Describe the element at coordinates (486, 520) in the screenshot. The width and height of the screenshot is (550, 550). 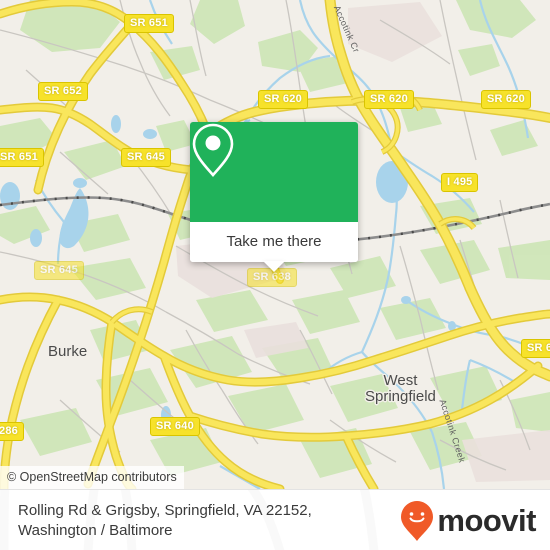
I see `moovit-wordmark: moovit` at that location.